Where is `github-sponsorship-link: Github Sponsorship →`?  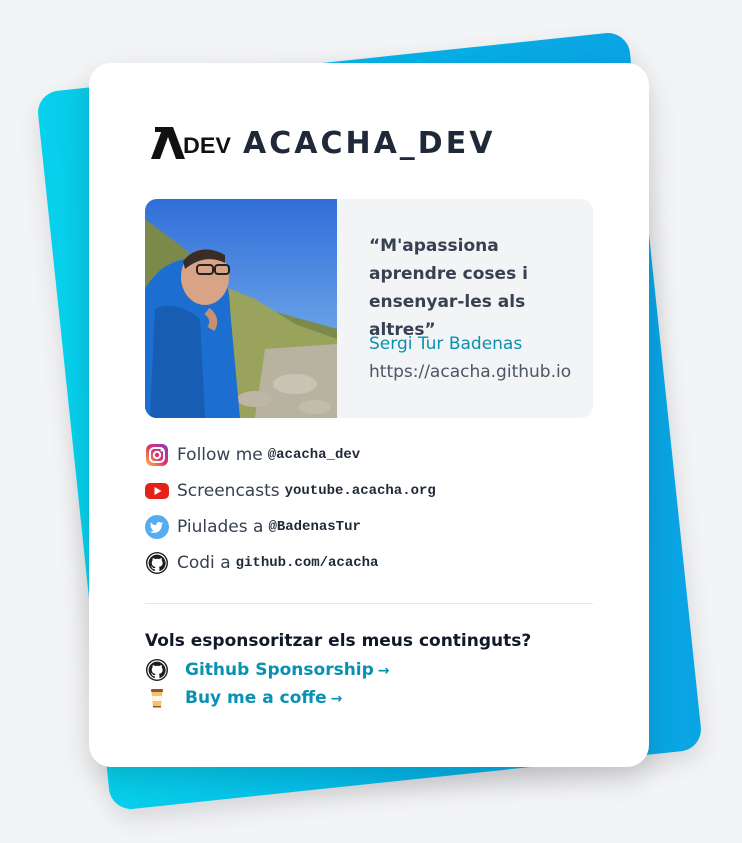
github-sponsorship-link: Github Sponsorship → is located at coordinates (287, 670).